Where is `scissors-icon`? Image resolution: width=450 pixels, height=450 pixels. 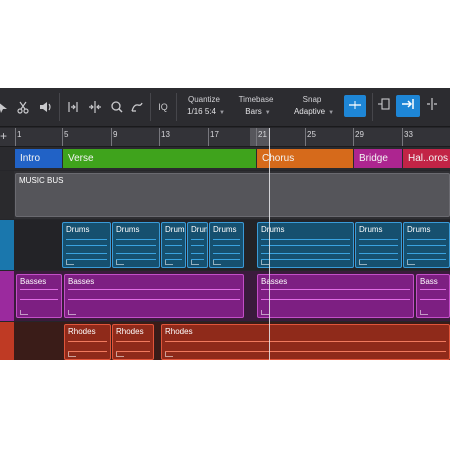
scissors-icon is located at coordinates (23, 107).